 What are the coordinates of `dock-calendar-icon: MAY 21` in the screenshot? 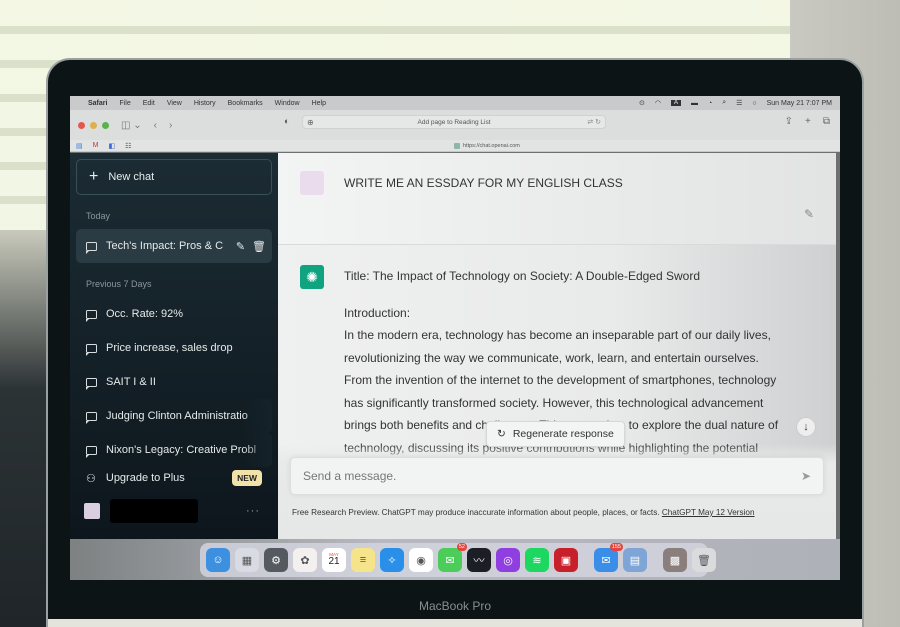 It's located at (334, 560).